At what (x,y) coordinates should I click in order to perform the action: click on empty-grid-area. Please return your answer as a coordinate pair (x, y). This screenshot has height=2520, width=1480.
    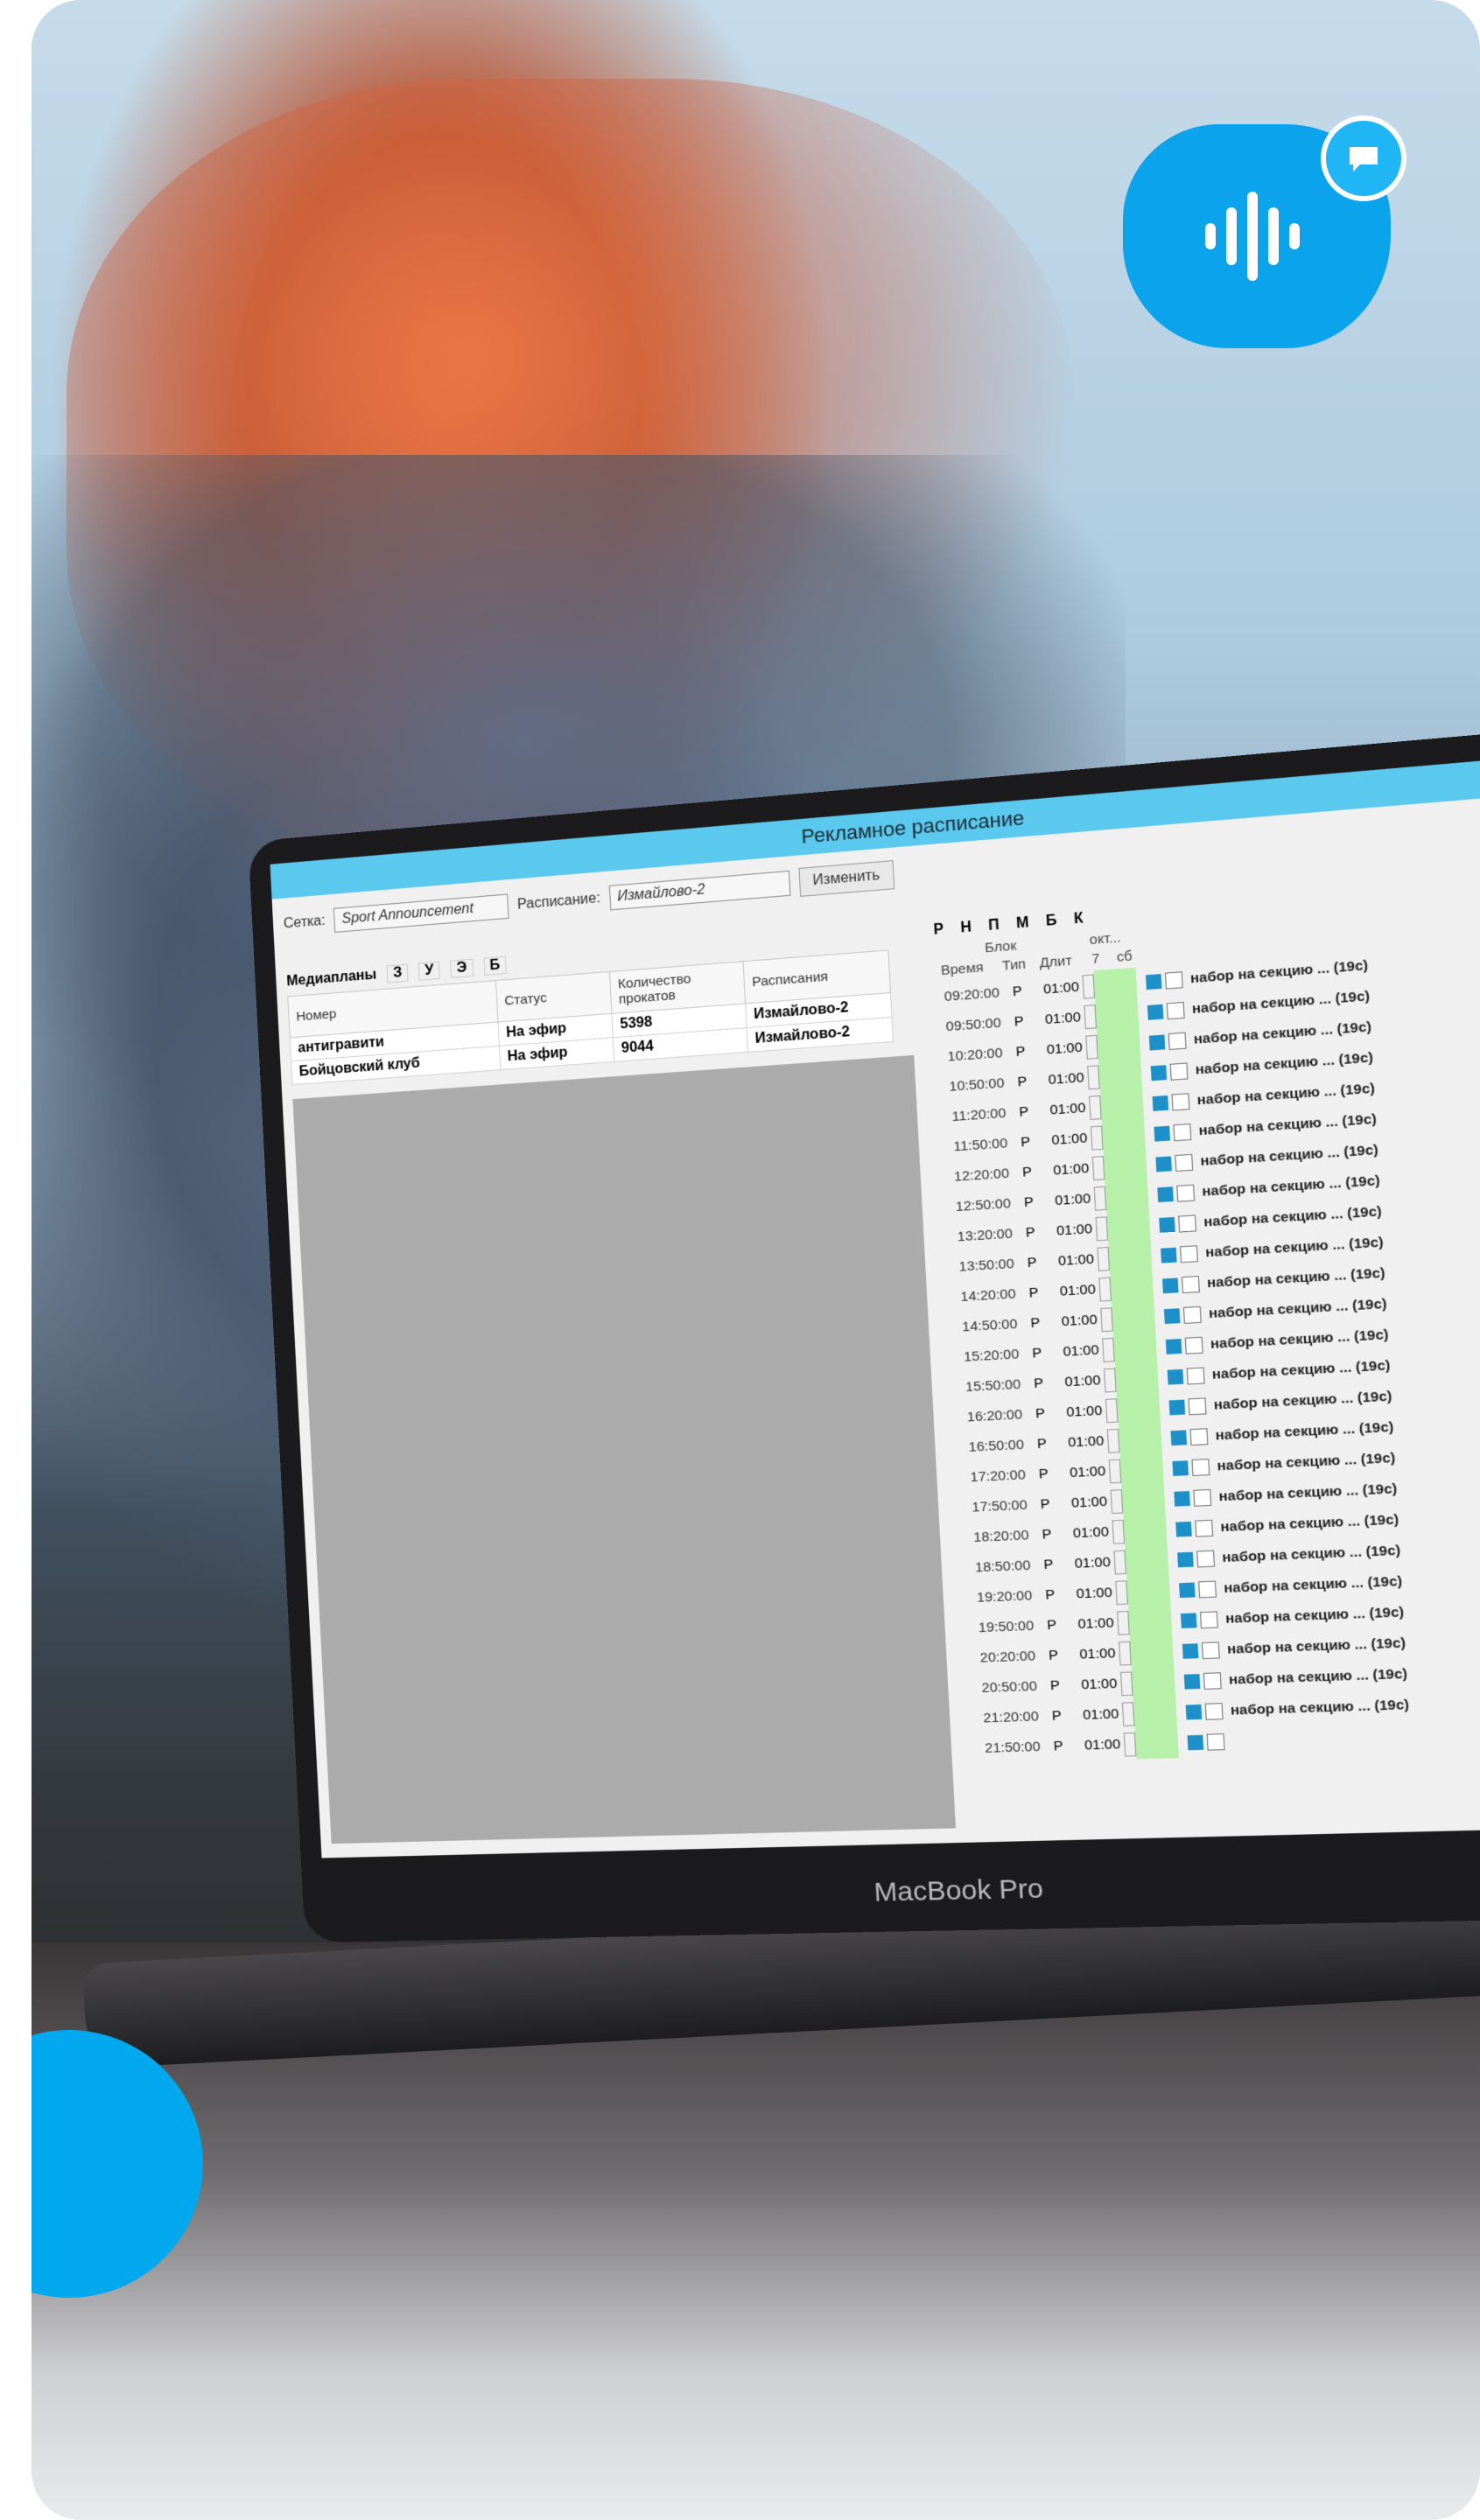
    Looking at the image, I should click on (624, 1449).